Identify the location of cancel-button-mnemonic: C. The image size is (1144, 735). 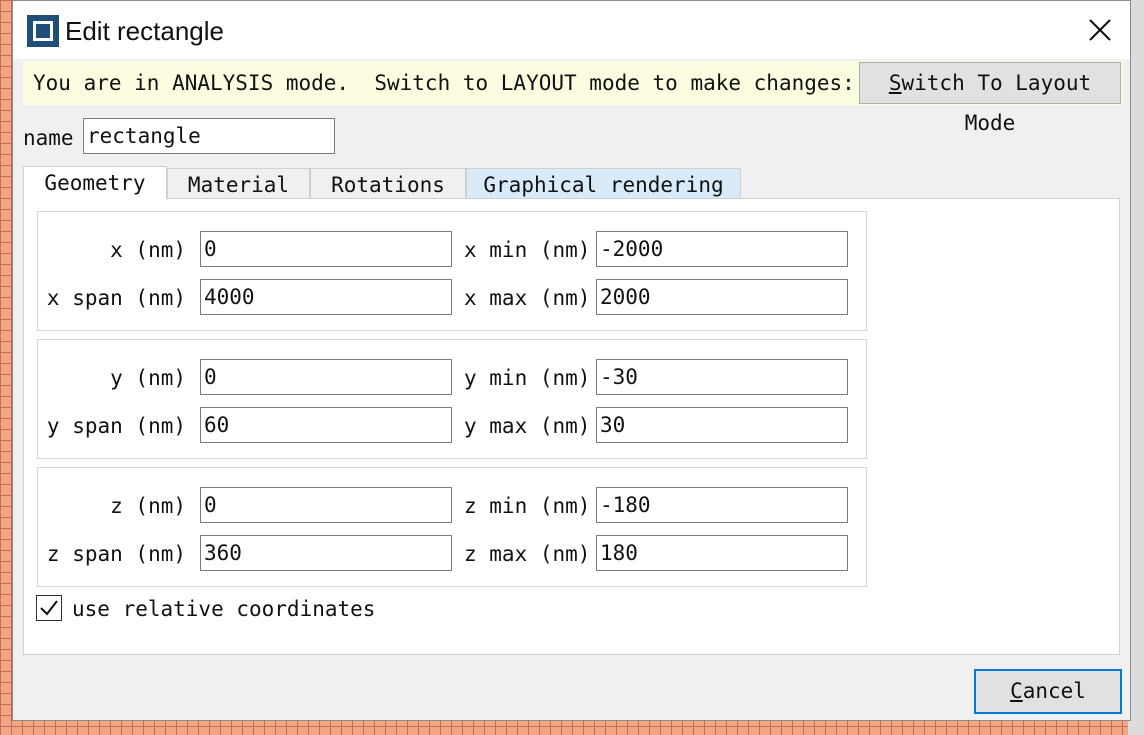
(1016, 691).